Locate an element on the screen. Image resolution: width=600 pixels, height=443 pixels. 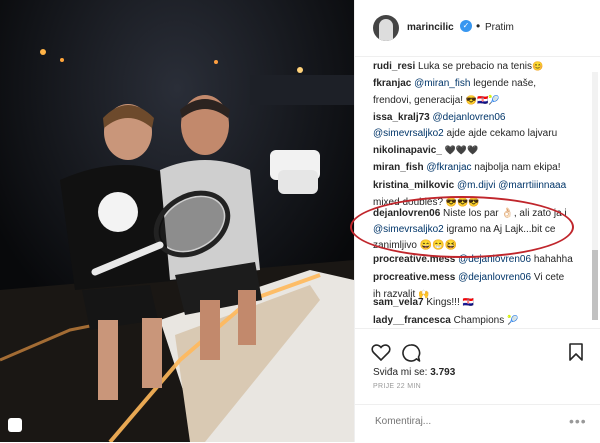
comment-username: nikolinapavic_ is located at coordinates (407, 150).